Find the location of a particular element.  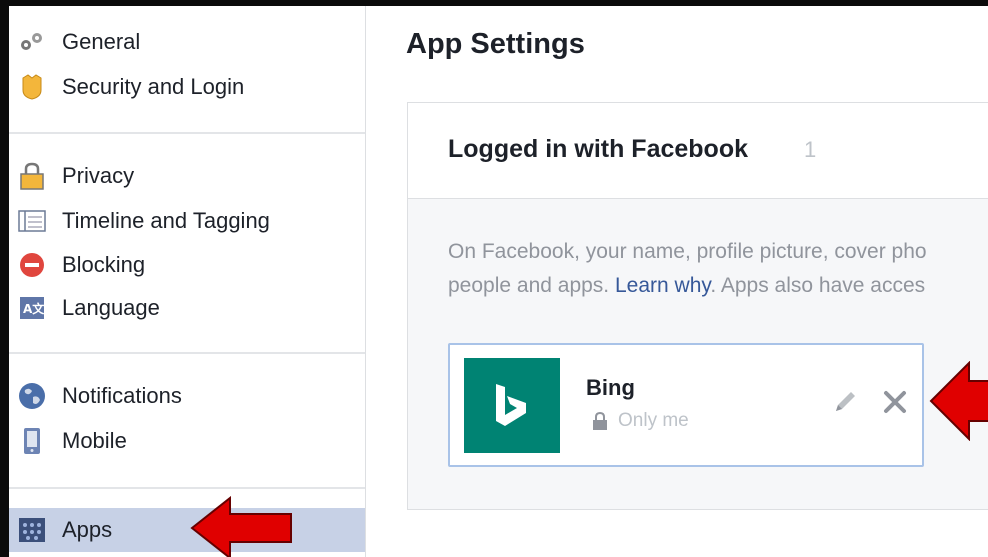

badge-icon is located at coordinates (32, 87).